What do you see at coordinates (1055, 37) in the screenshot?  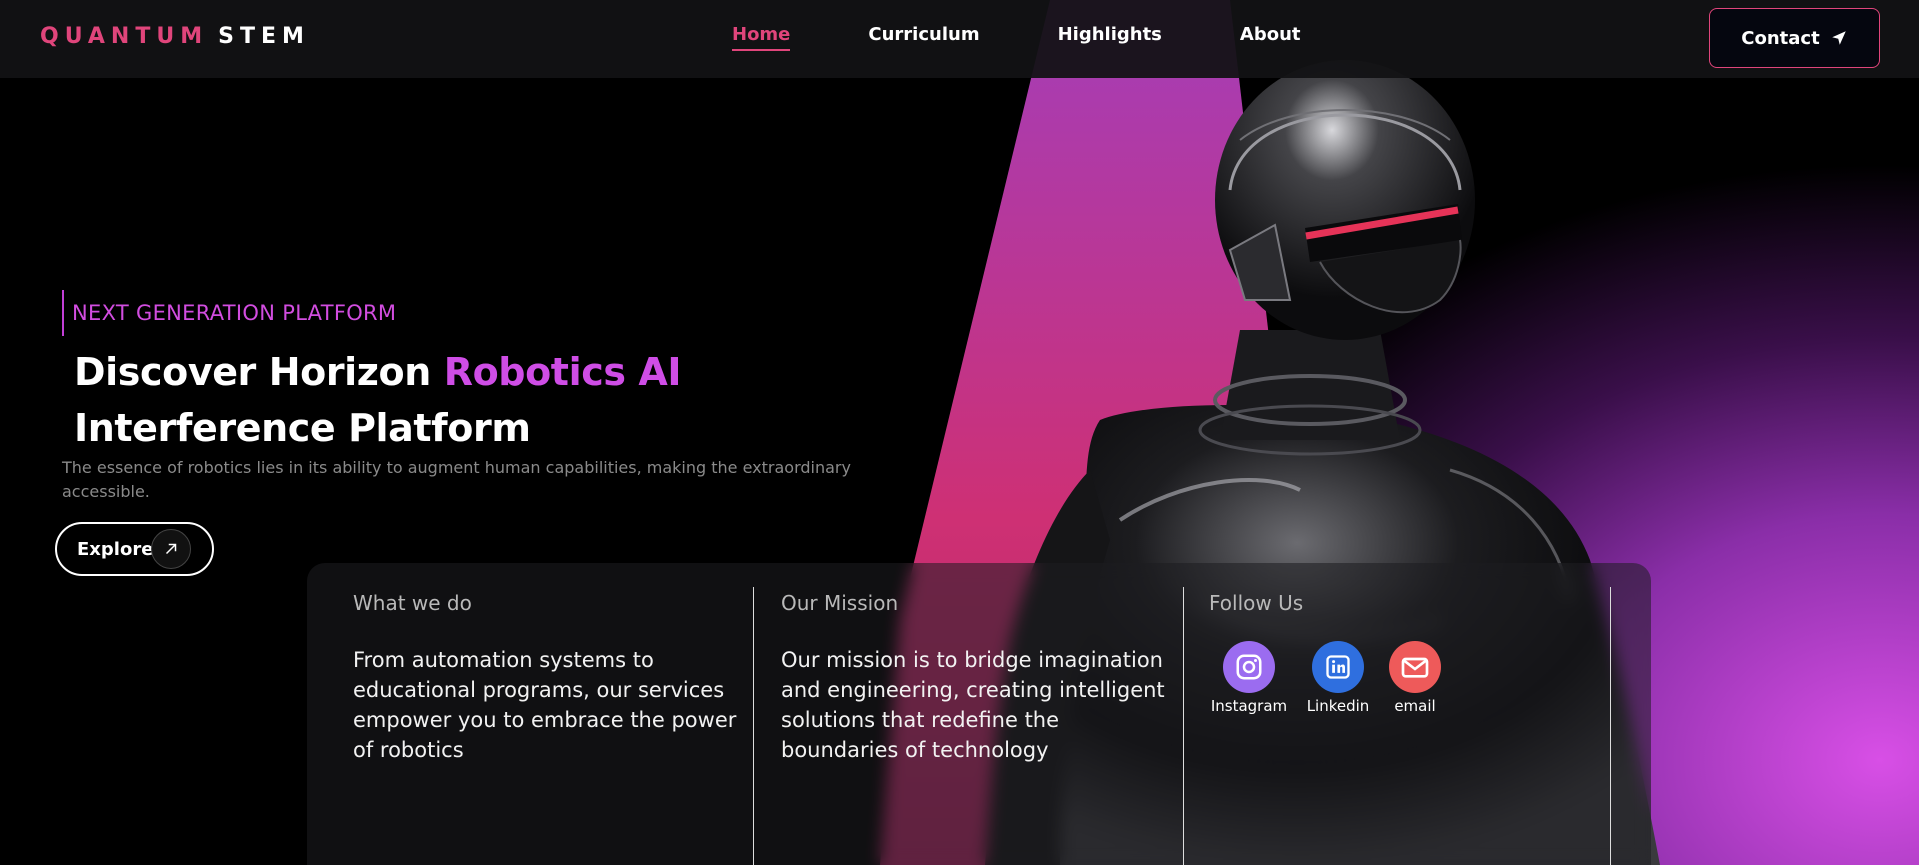 I see `nav-links: Home Curriculum Highlights About` at bounding box center [1055, 37].